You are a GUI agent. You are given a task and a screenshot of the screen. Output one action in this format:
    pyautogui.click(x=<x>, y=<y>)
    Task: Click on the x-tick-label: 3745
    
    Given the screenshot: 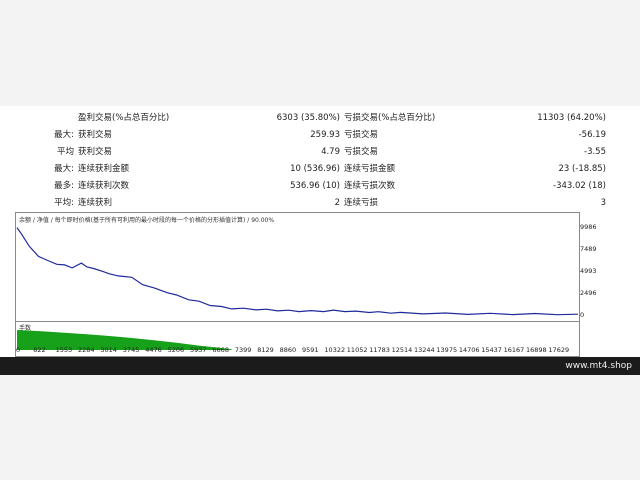 What is the action you would take?
    pyautogui.click(x=131, y=350)
    